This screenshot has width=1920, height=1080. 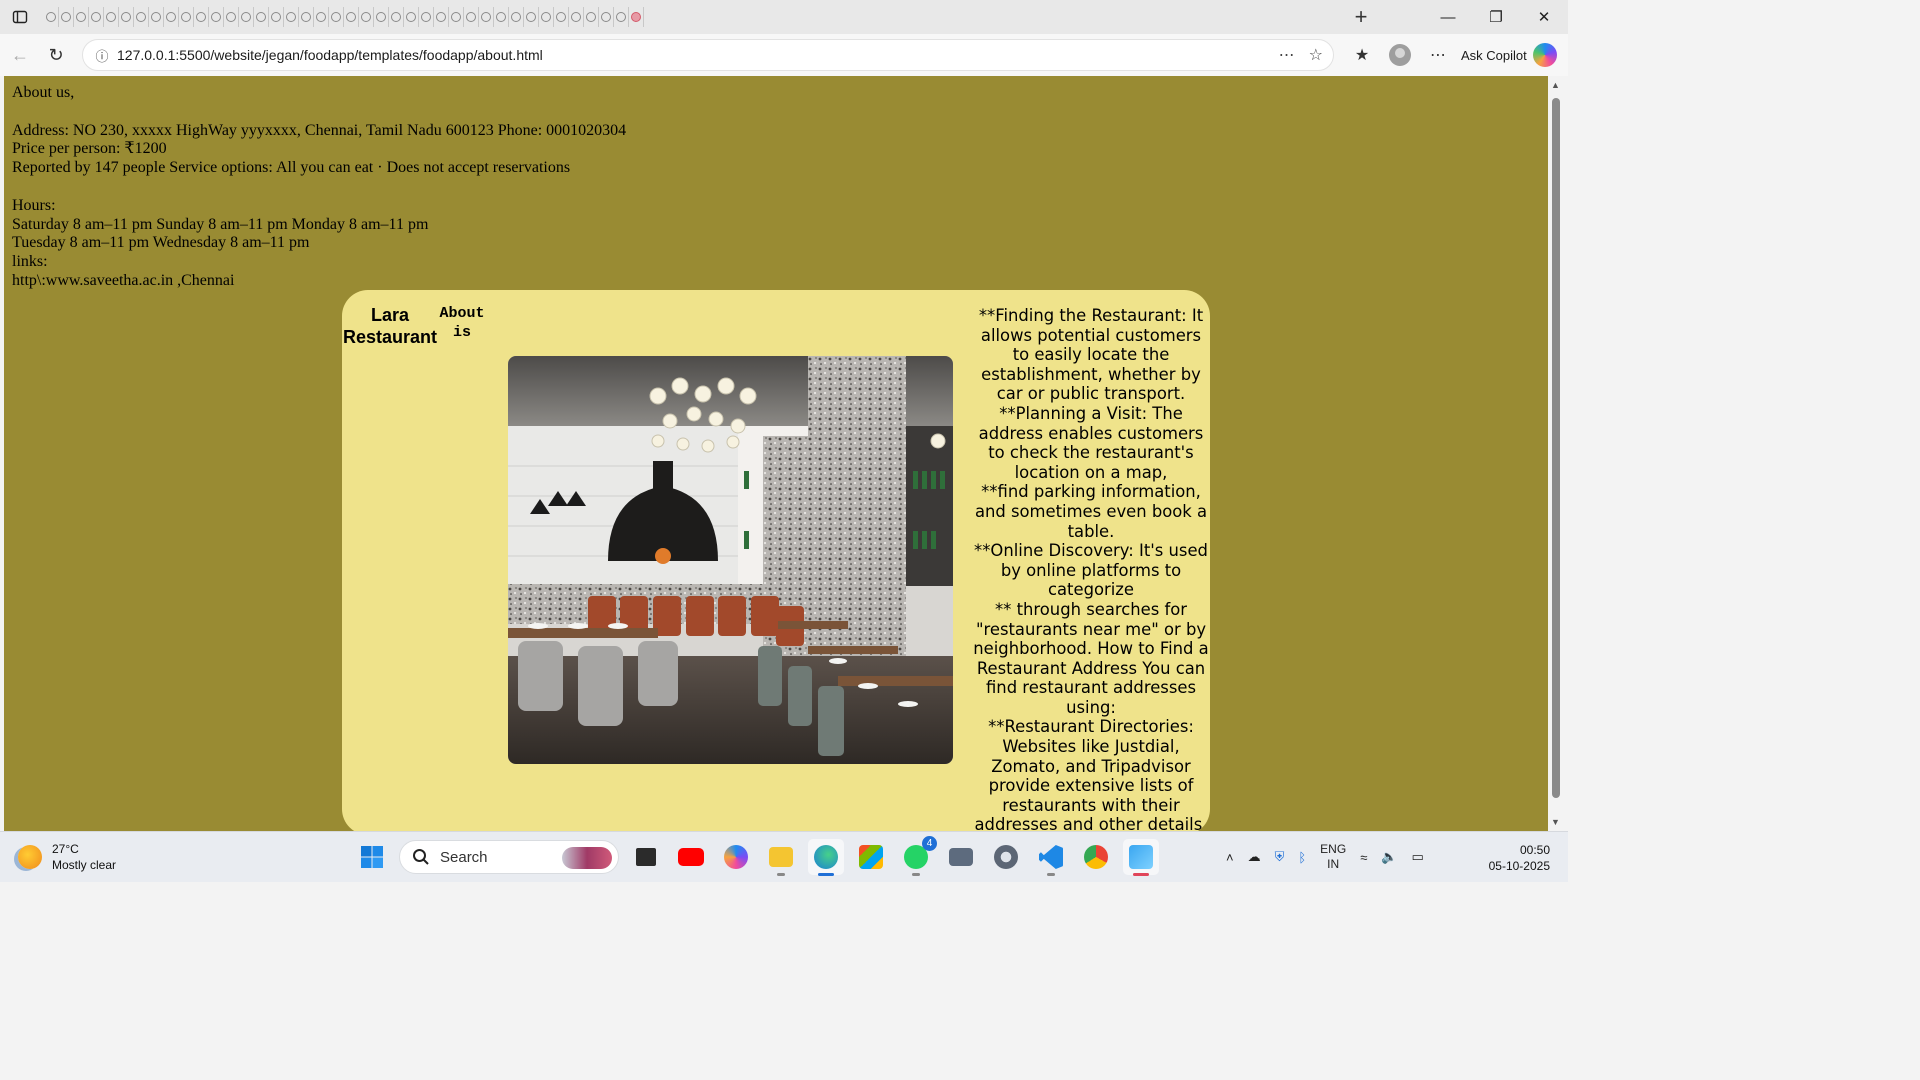 I want to click on defender-shield-icon: ⛨, so click(x=1280, y=857).